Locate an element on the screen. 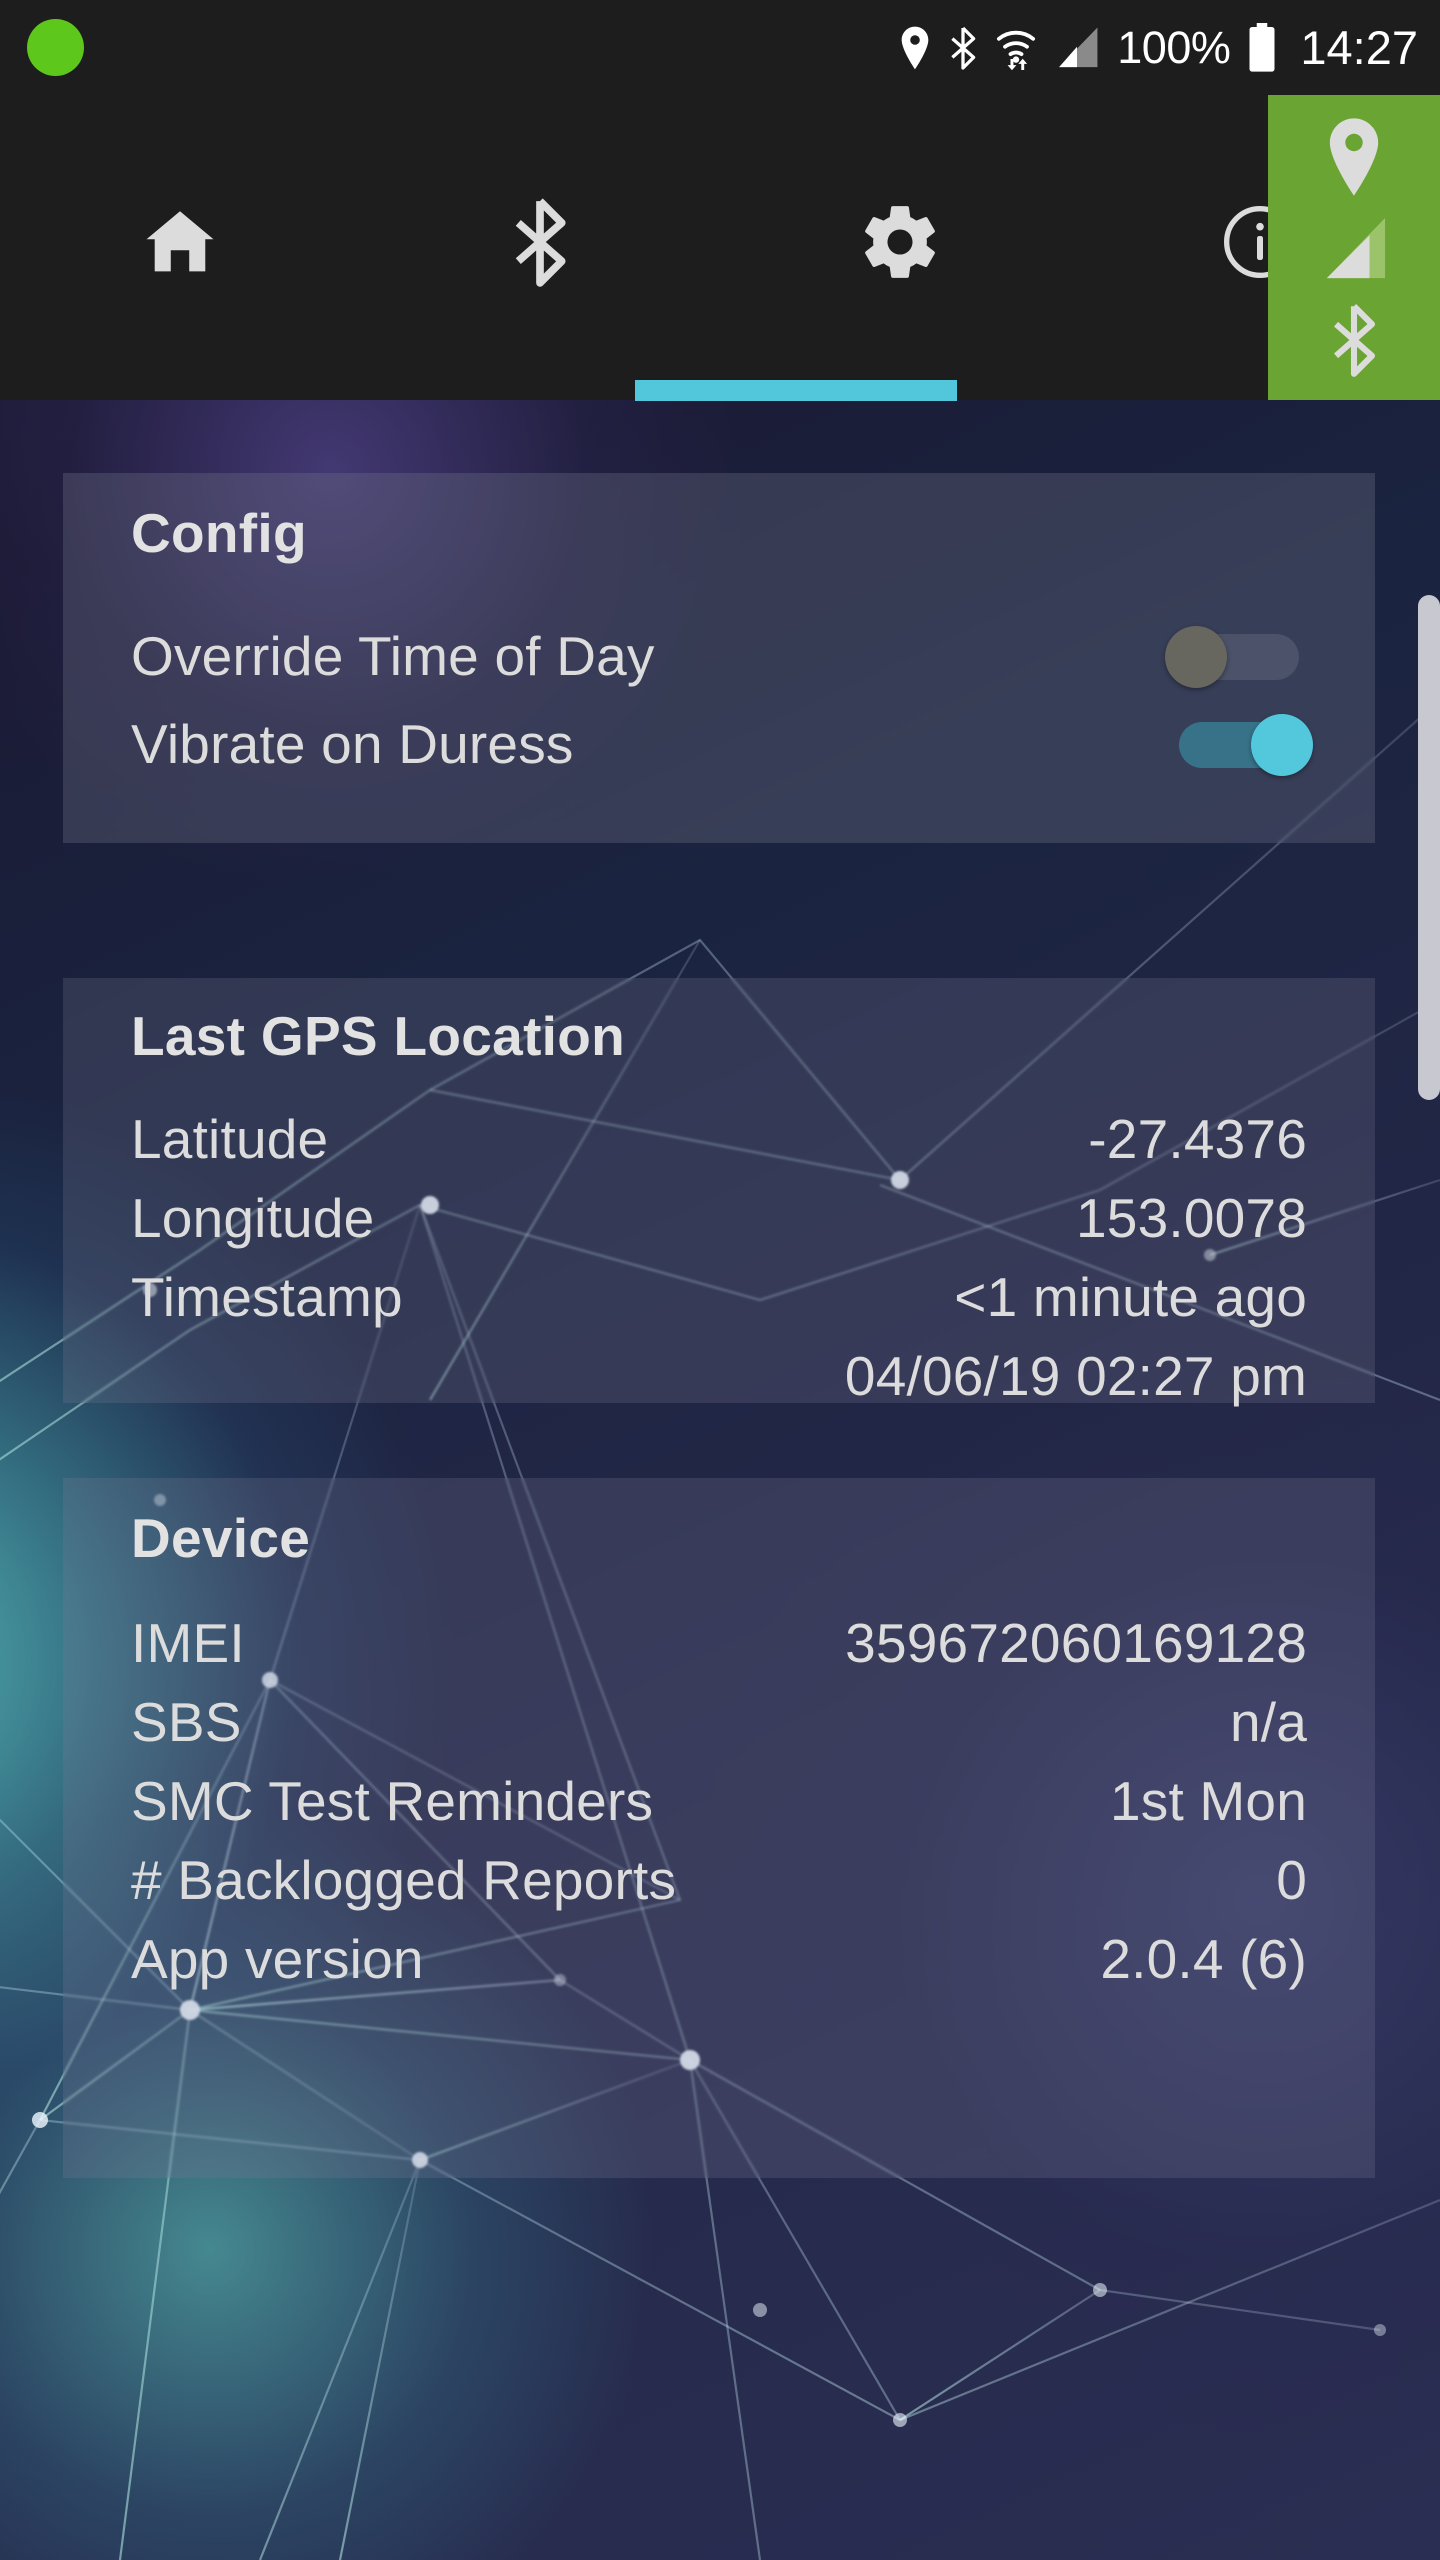  device-row-value: 359672060169128 is located at coordinates (1076, 1643).